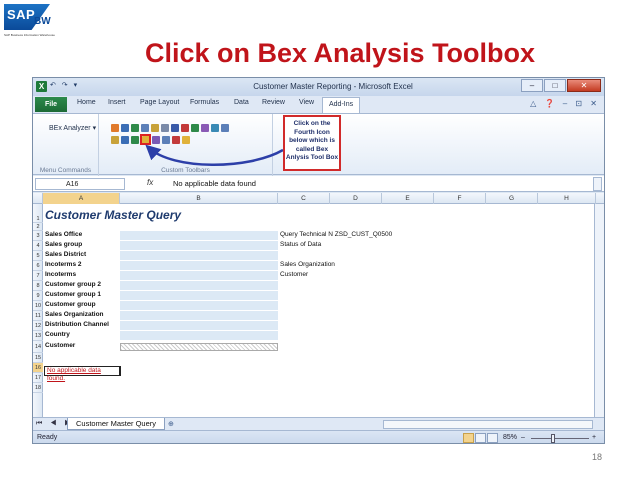  What do you see at coordinates (38, 358) in the screenshot?
I see `row-header-15: 15` at bounding box center [38, 358].